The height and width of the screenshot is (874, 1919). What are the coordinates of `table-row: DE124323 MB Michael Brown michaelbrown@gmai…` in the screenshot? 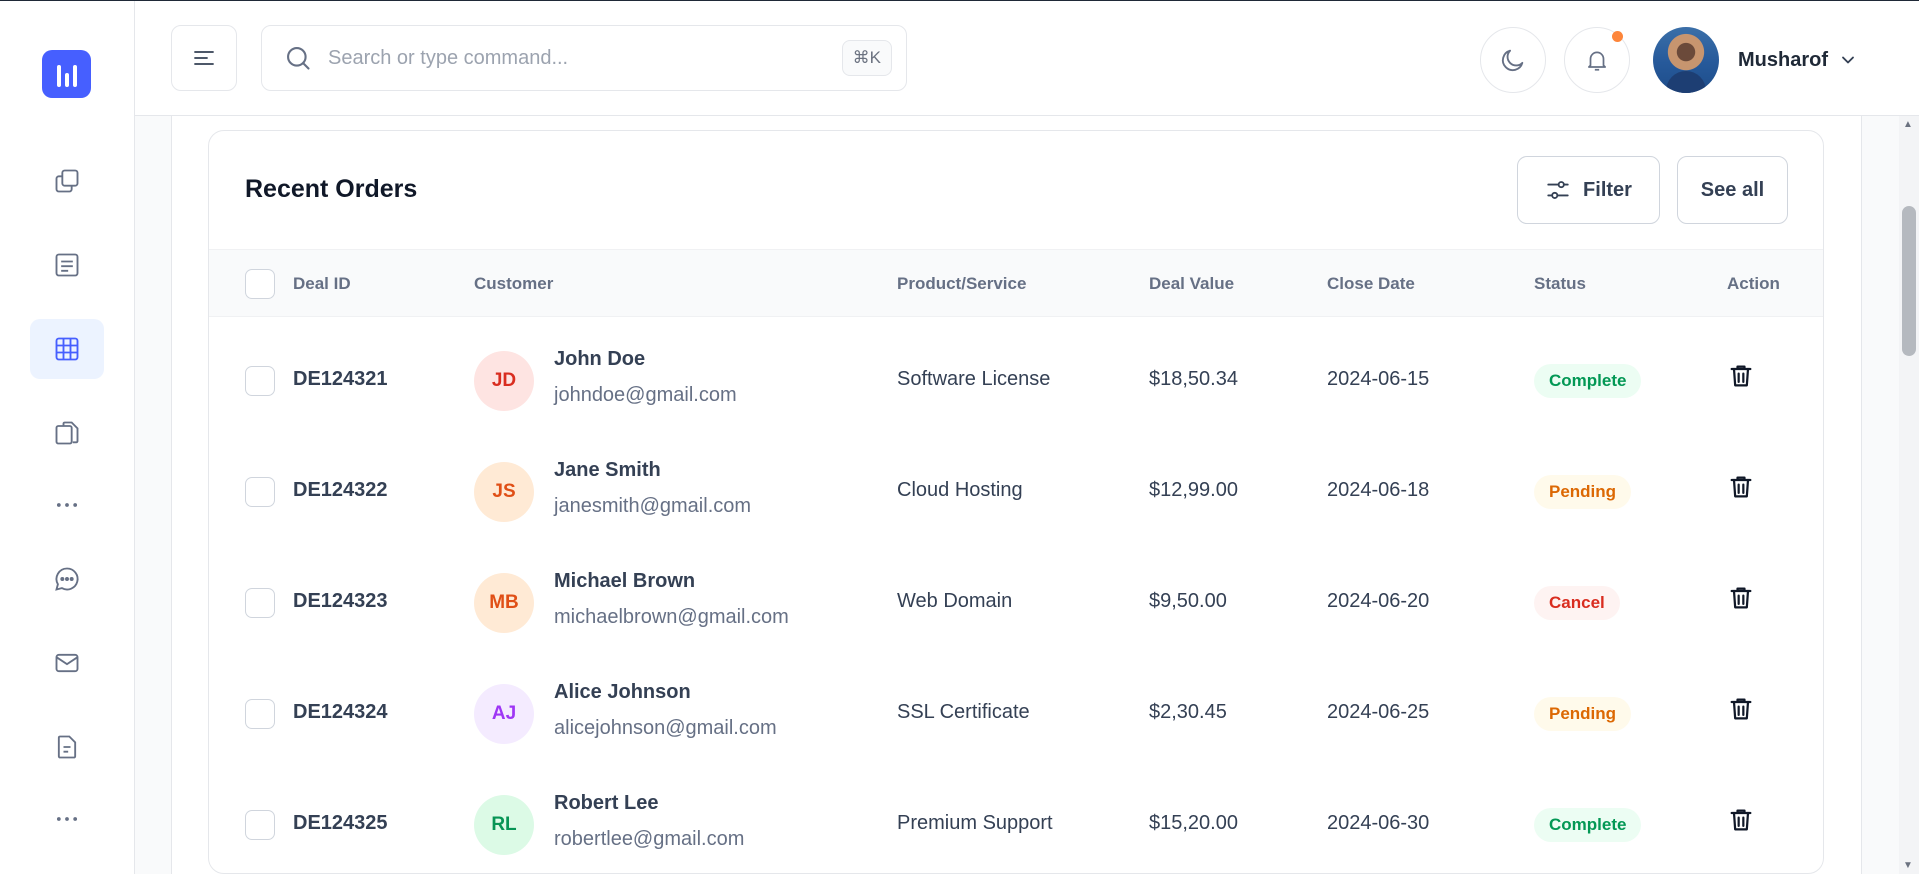 It's located at (1016, 603).